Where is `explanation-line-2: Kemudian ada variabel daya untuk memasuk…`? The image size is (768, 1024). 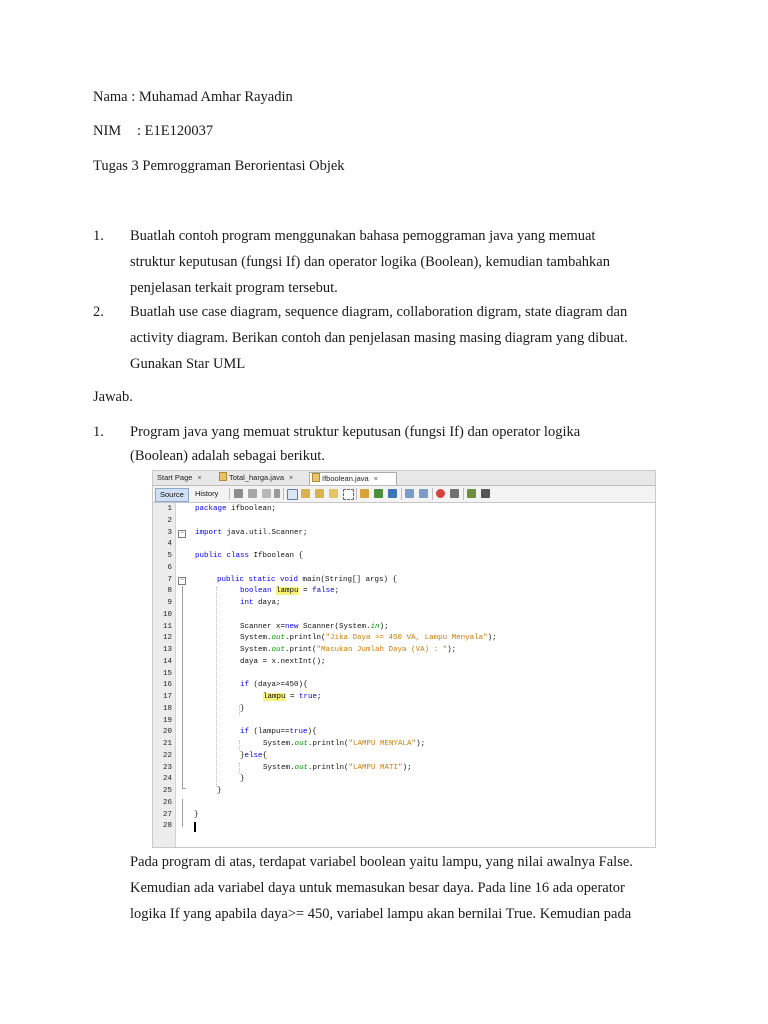
explanation-line-2: Kemudian ada variabel daya untuk memasuk… is located at coordinates (377, 888).